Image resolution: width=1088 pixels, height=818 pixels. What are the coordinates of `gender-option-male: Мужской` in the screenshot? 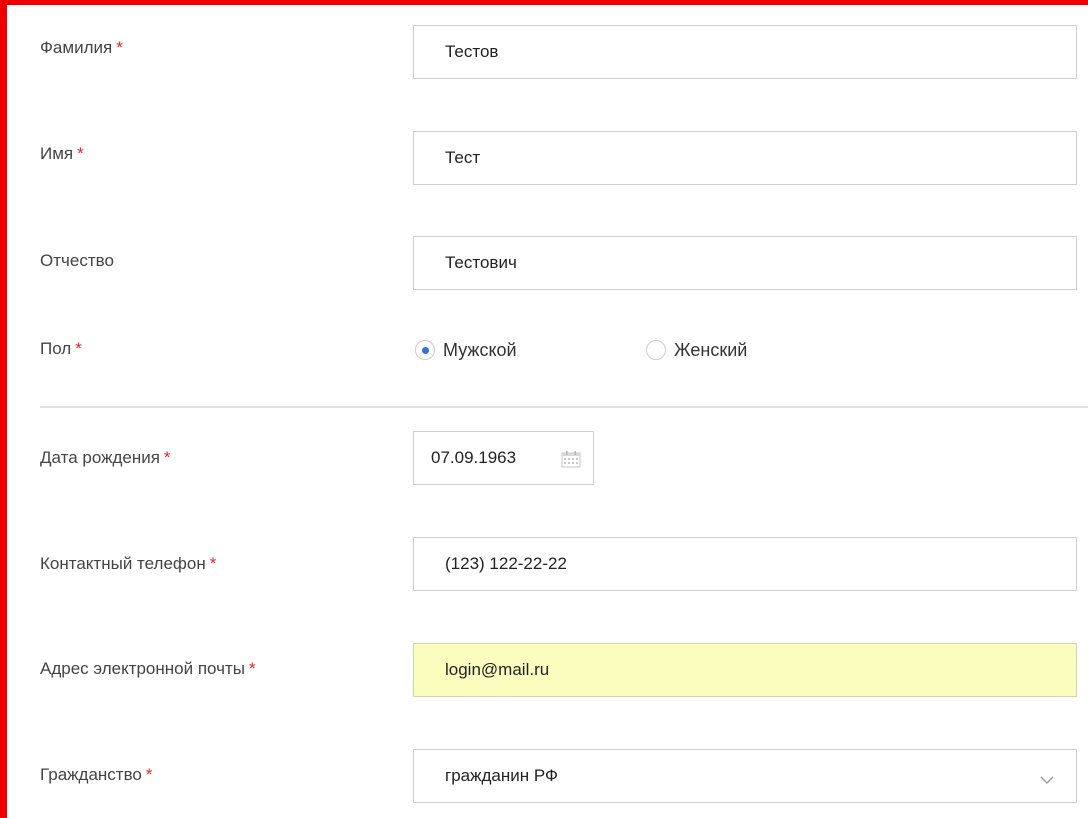 It's located at (466, 350).